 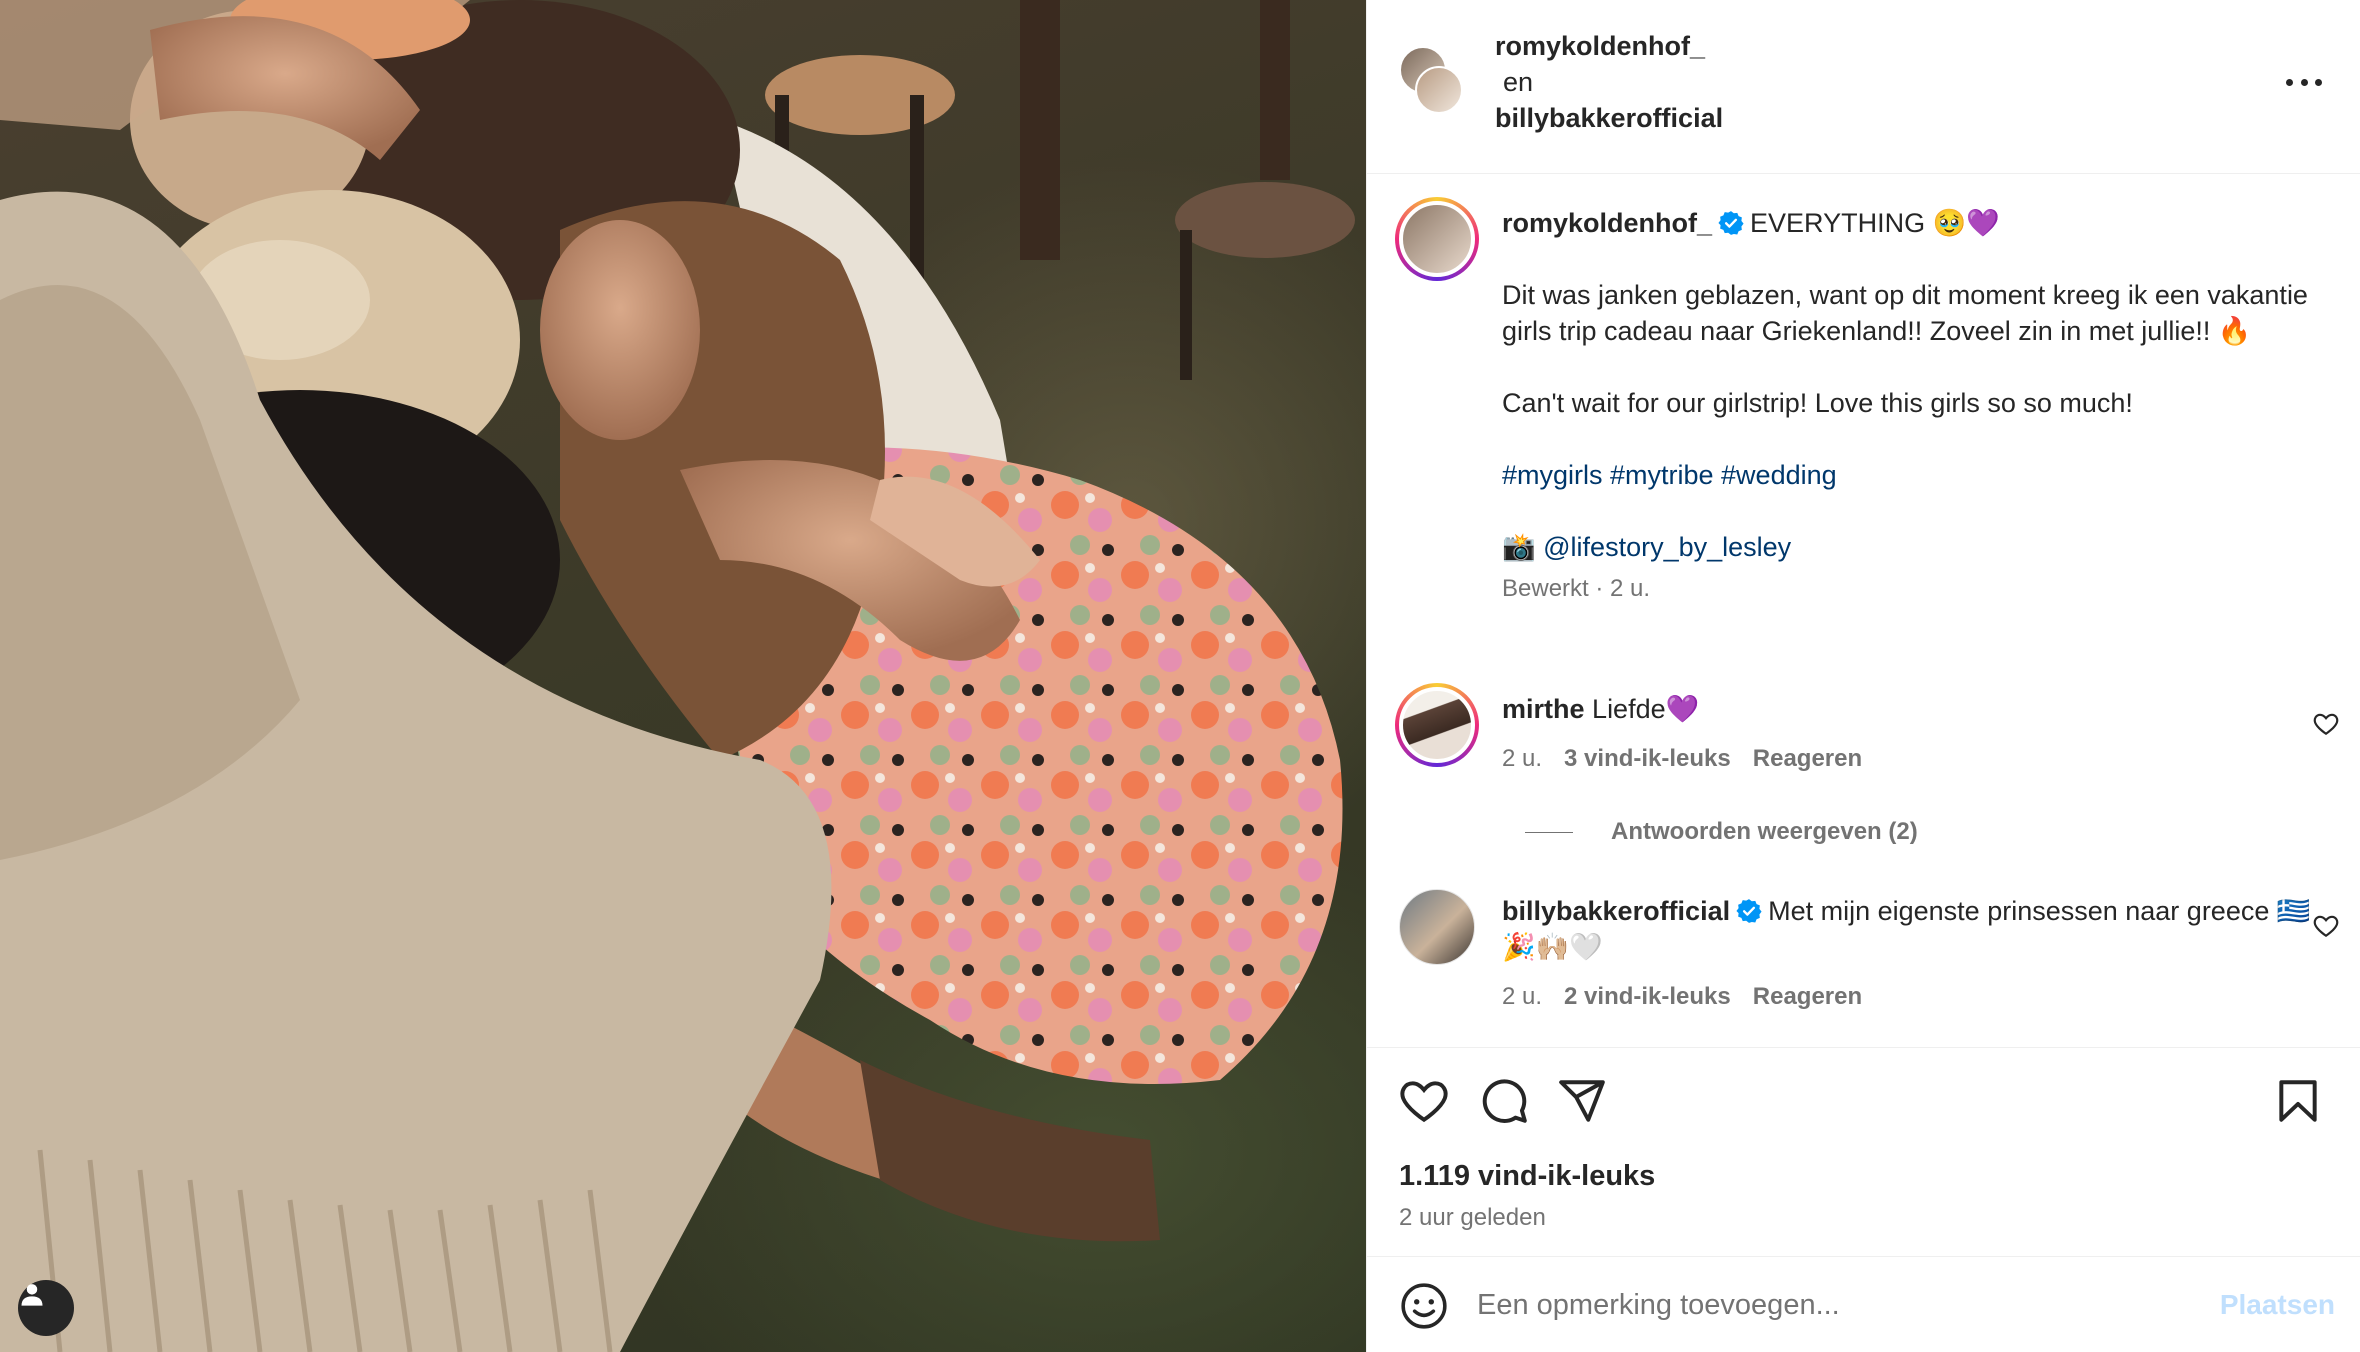 I want to click on photographer-mention-link: @lifestory_by_lesley, so click(x=1667, y=547).